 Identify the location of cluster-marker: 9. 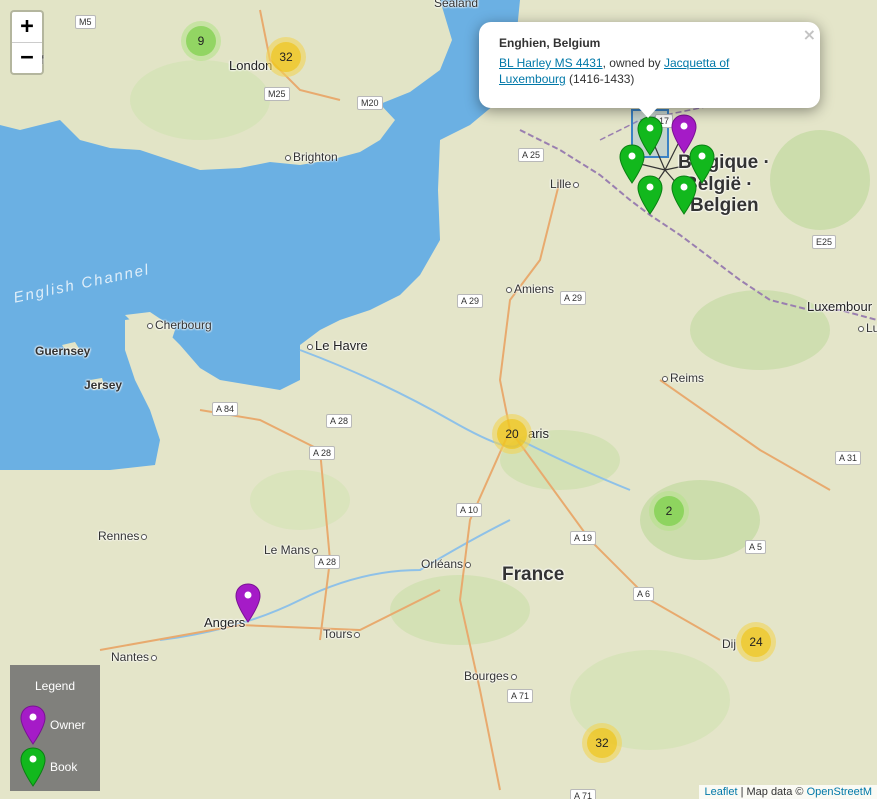
(201, 41).